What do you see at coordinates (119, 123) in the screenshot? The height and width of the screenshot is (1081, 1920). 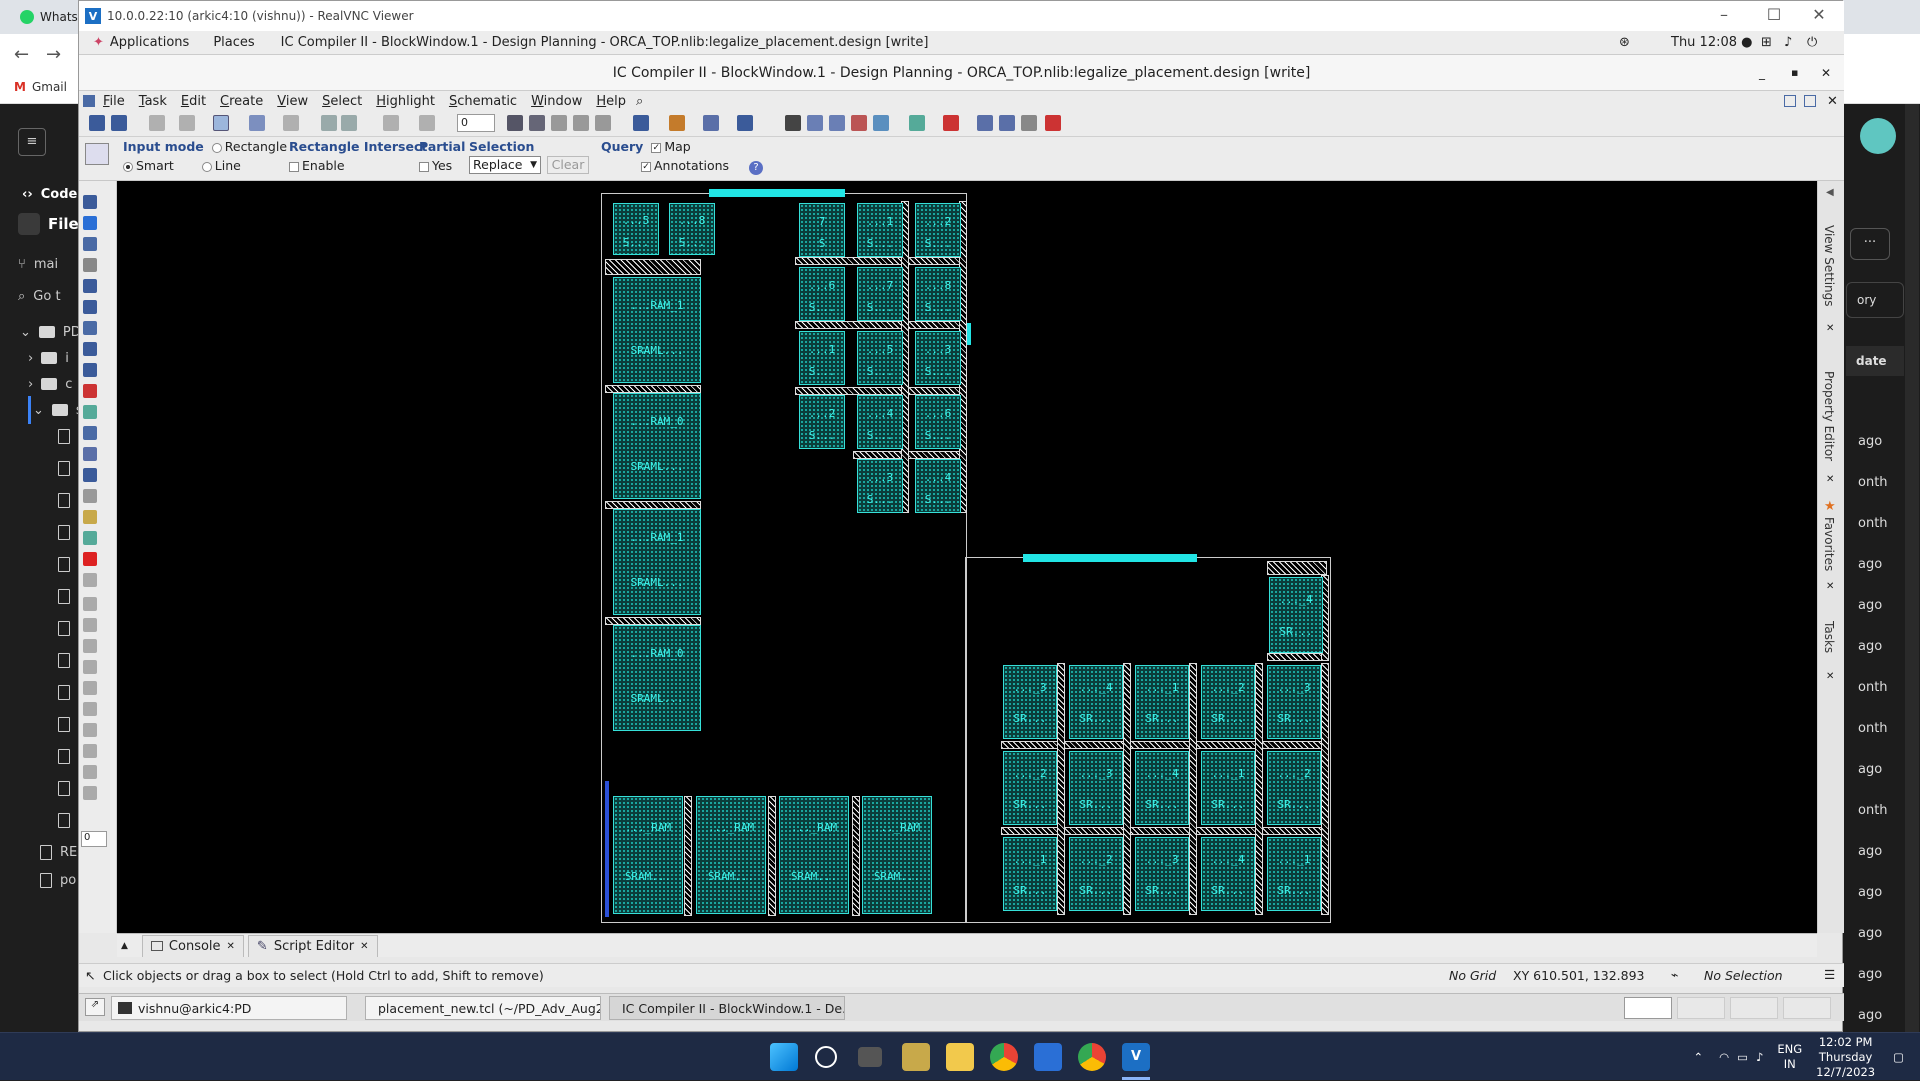 I see `save-icon` at bounding box center [119, 123].